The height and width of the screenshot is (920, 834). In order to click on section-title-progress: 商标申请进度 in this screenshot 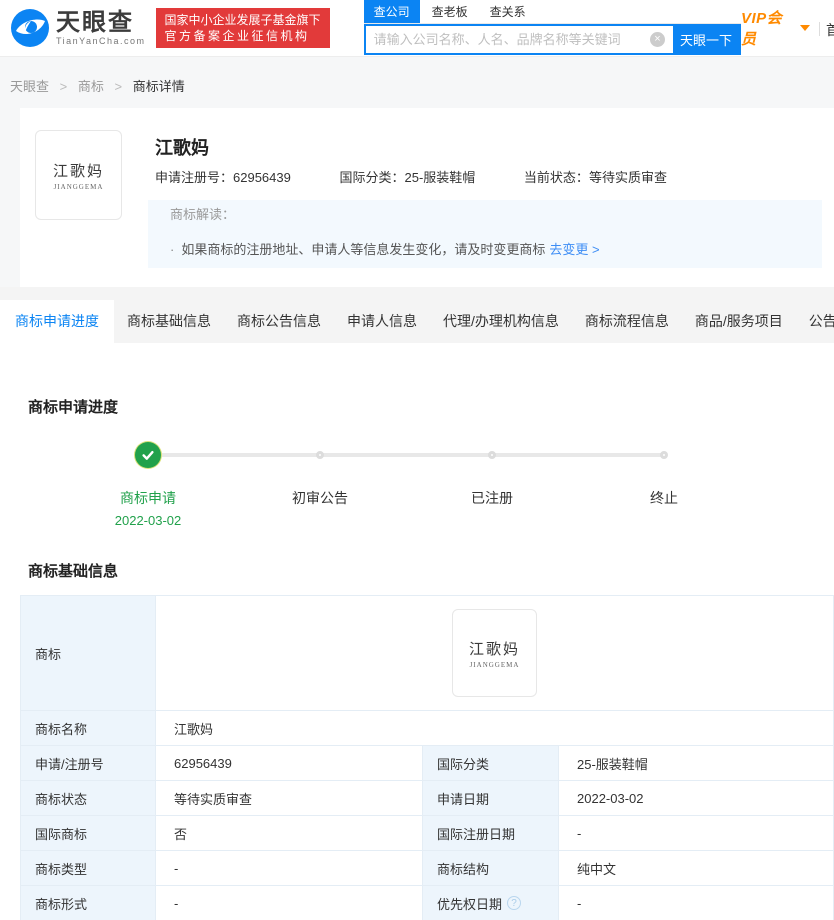, I will do `click(73, 407)`.